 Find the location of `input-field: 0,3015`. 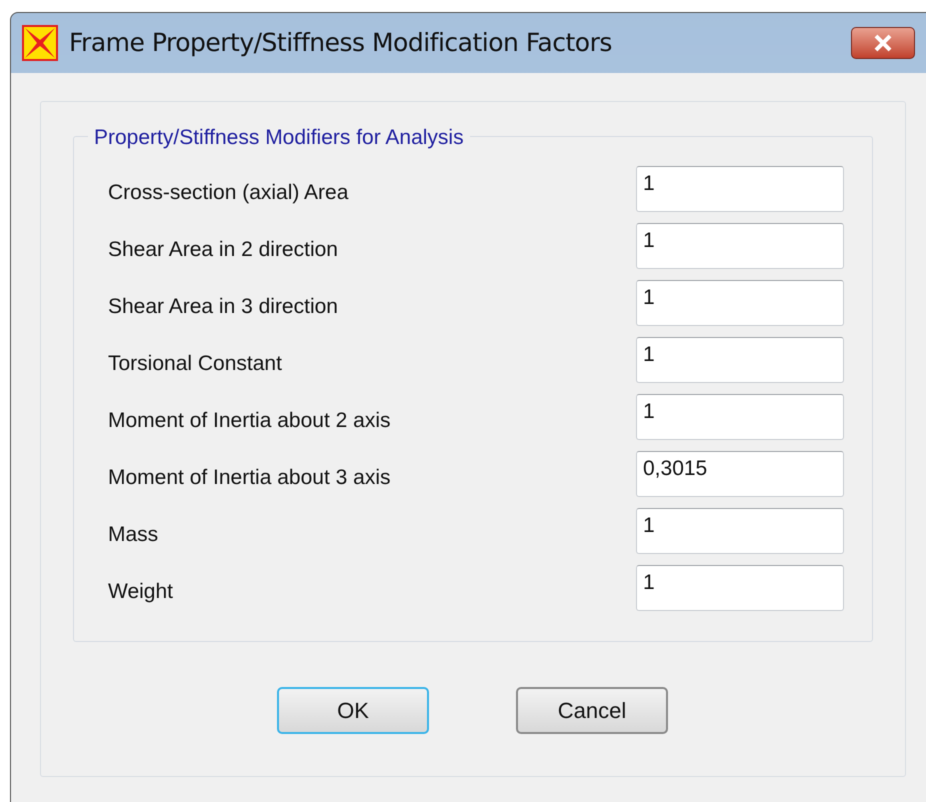

input-field: 0,3015 is located at coordinates (740, 474).